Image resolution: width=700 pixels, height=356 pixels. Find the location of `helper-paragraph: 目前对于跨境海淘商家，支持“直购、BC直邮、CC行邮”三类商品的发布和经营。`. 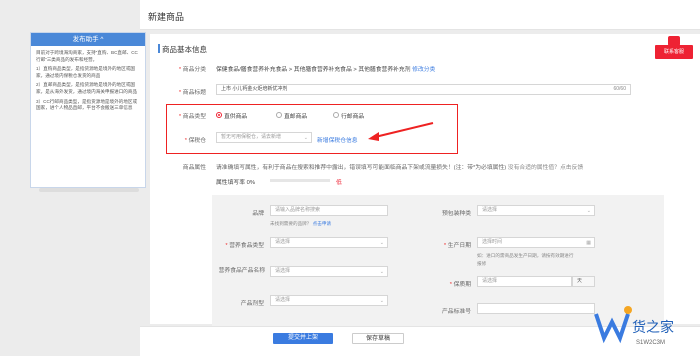

helper-paragraph: 目前对于跨境海淘商家，支持“直购、BC直邮、CC行邮”三类商品的发布和经营。 is located at coordinates (87, 56).